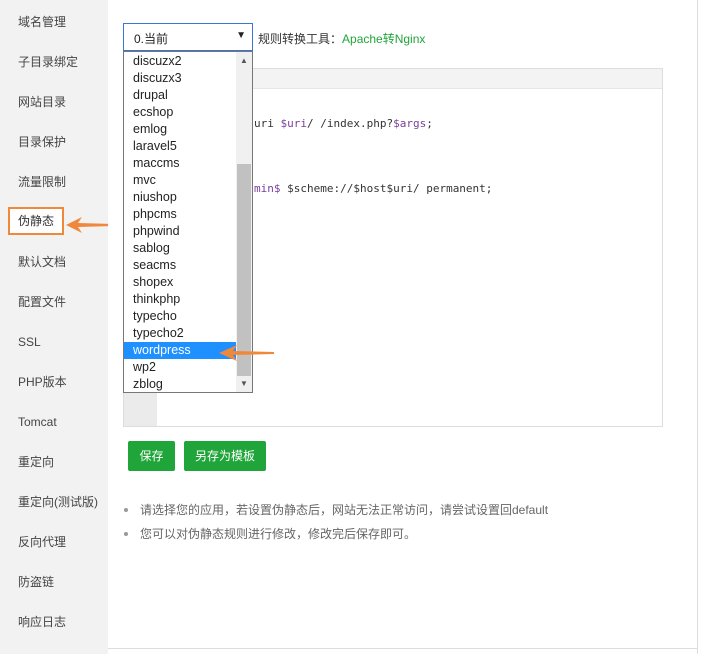 The image size is (702, 654). Describe the element at coordinates (180, 231) in the screenshot. I see `dropdown-option: phpwind` at that location.